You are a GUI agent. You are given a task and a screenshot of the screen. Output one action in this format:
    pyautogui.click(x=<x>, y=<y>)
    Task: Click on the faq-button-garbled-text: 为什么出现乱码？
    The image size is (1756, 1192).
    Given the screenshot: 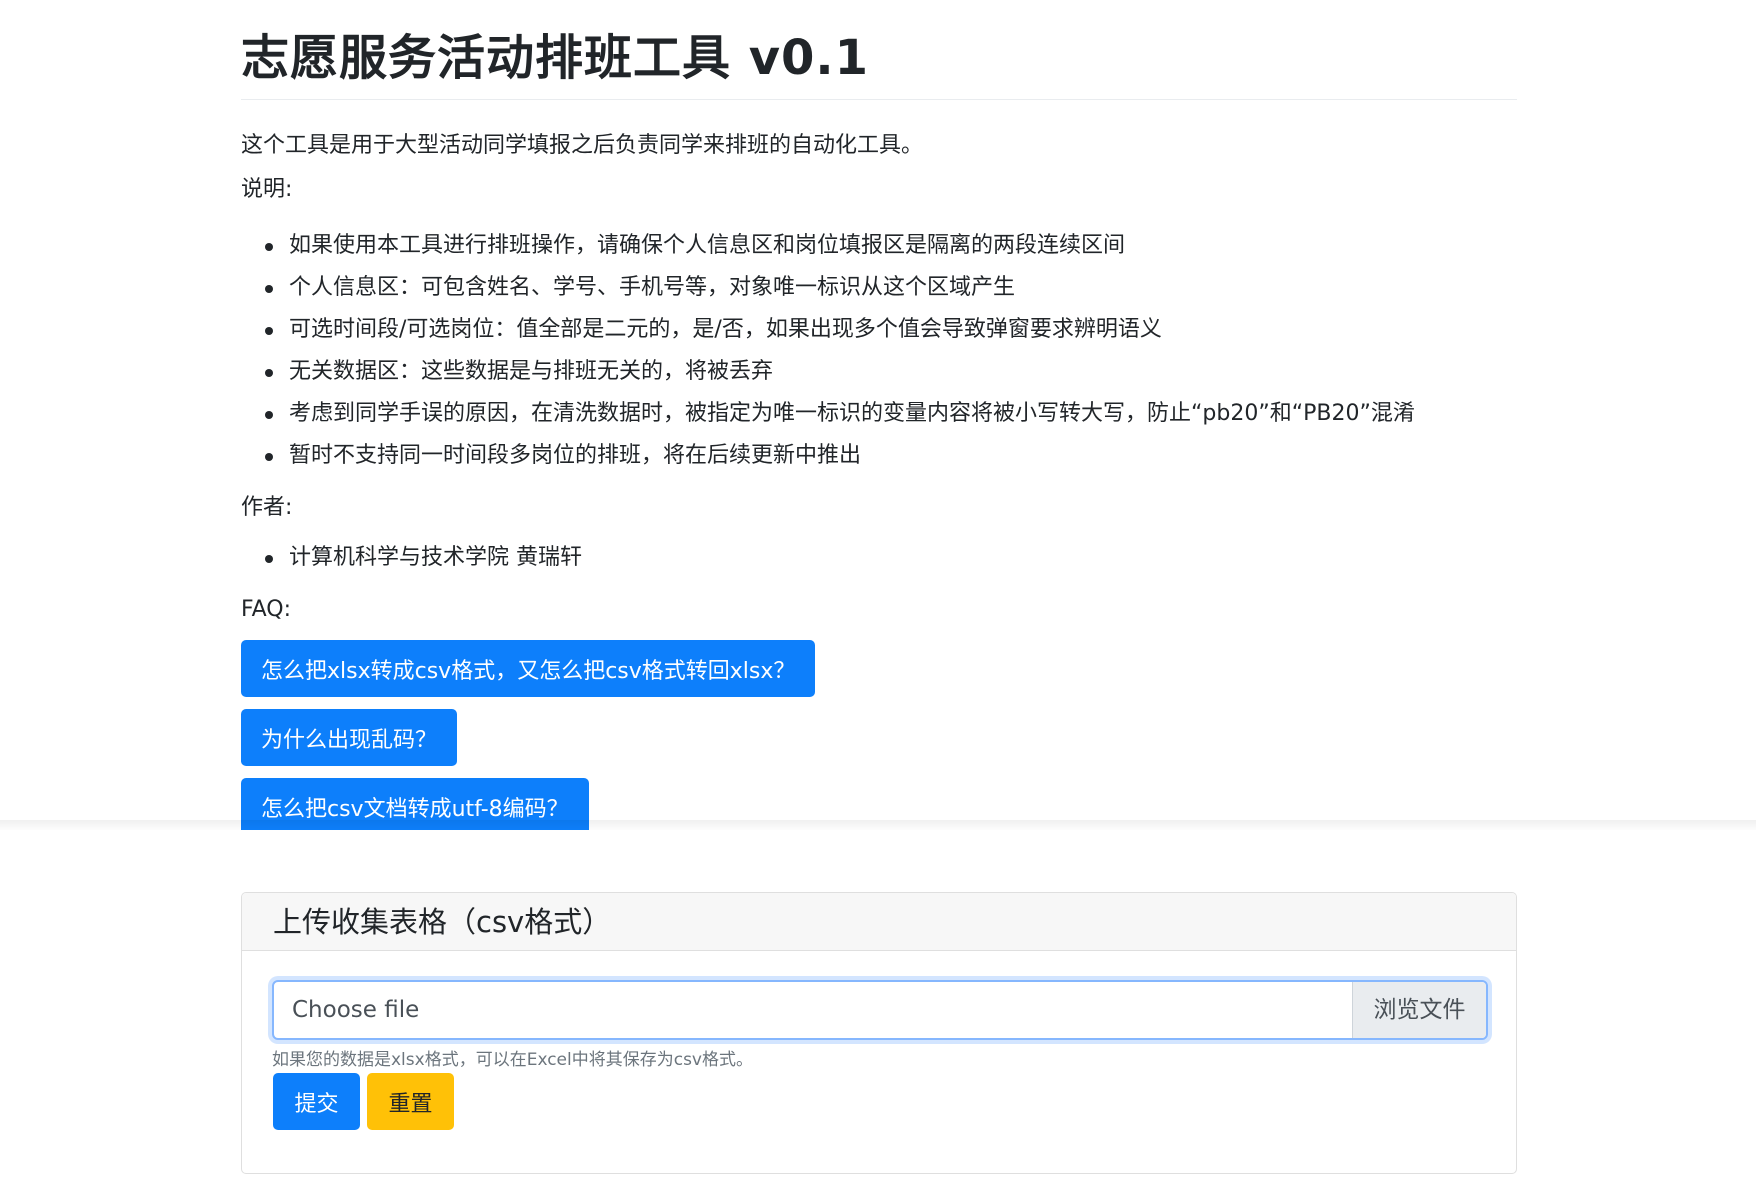 What is the action you would take?
    pyautogui.click(x=349, y=737)
    